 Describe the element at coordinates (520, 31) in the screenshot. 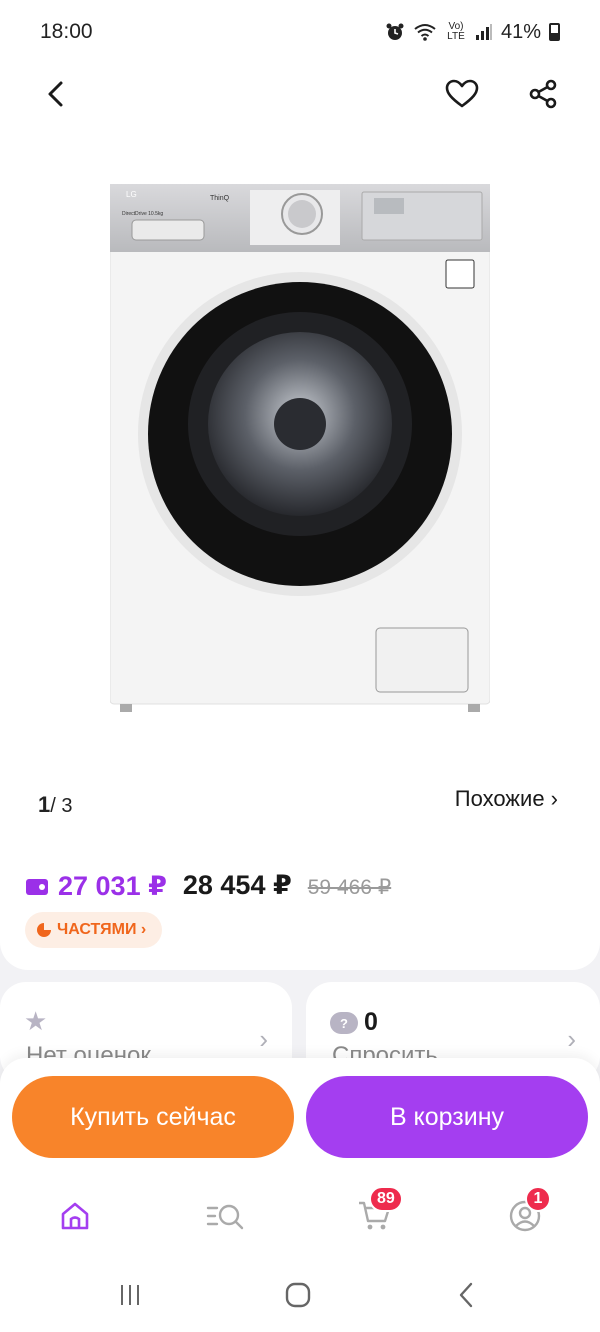

I see `battery-percent: 41%` at that location.